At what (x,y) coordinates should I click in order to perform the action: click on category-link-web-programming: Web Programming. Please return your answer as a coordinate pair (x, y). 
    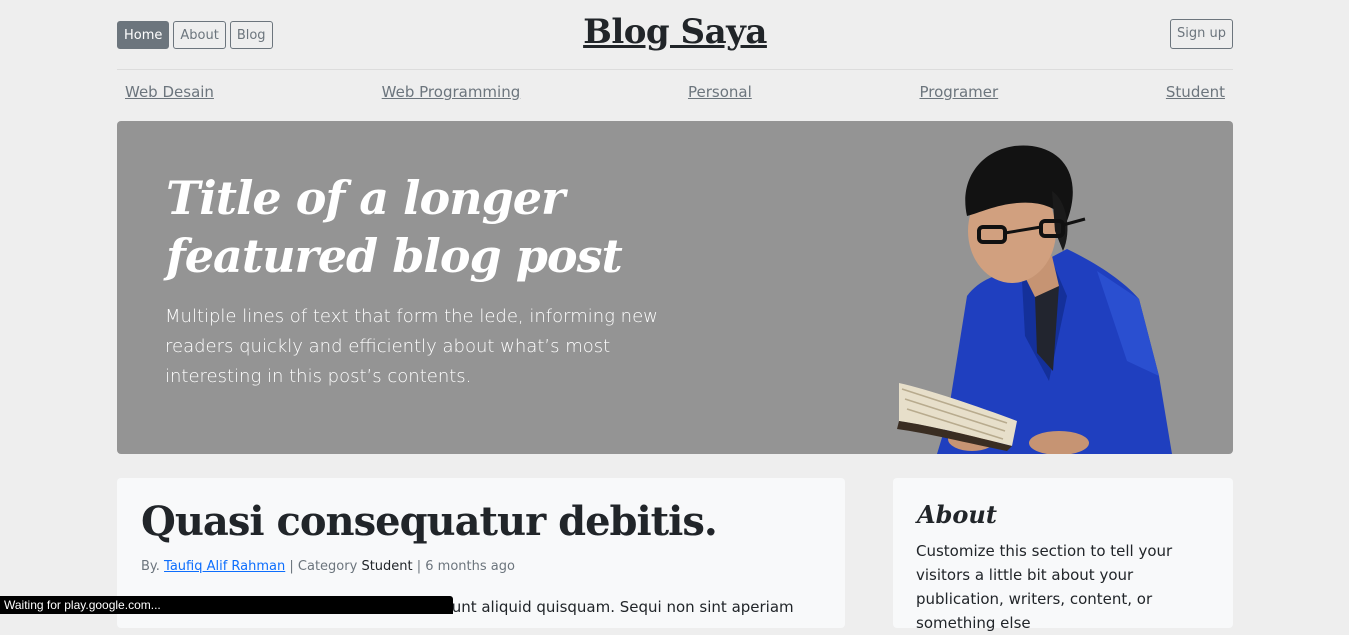
    Looking at the image, I should click on (451, 94).